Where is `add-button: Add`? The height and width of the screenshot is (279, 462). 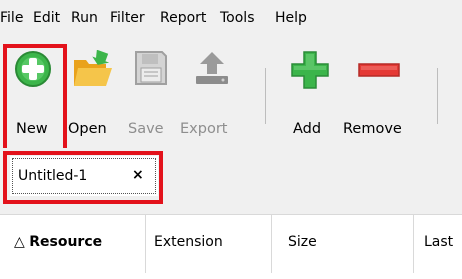
add-button: Add is located at coordinates (309, 96).